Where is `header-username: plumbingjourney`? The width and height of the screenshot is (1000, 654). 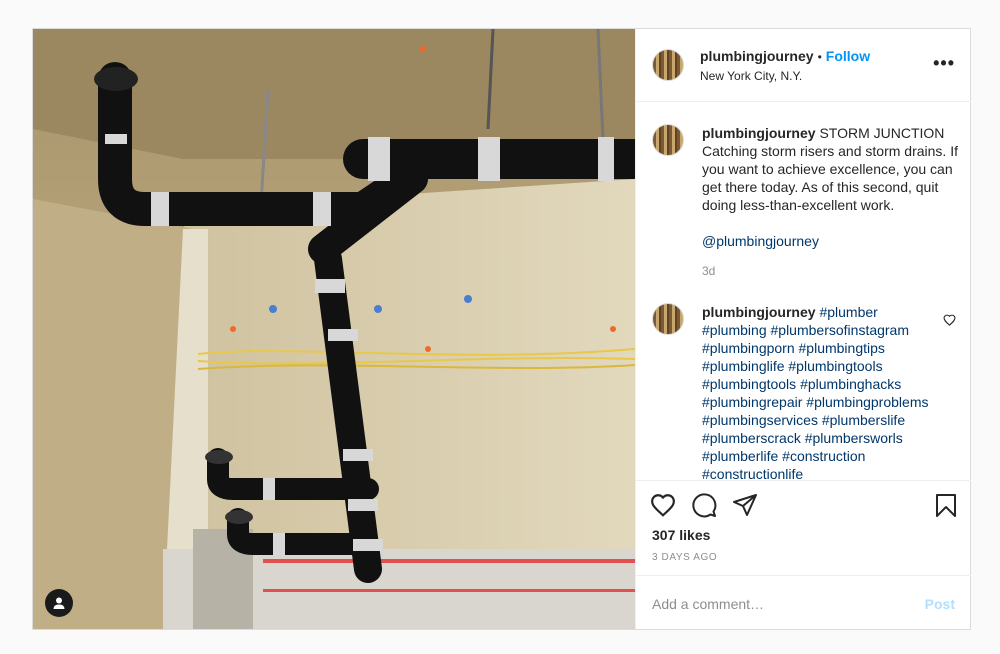 header-username: plumbingjourney is located at coordinates (757, 56).